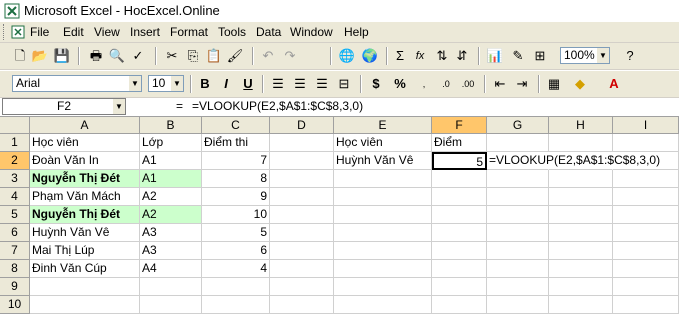  What do you see at coordinates (420, 56) in the screenshot?
I see `insert-function-icon: fx` at bounding box center [420, 56].